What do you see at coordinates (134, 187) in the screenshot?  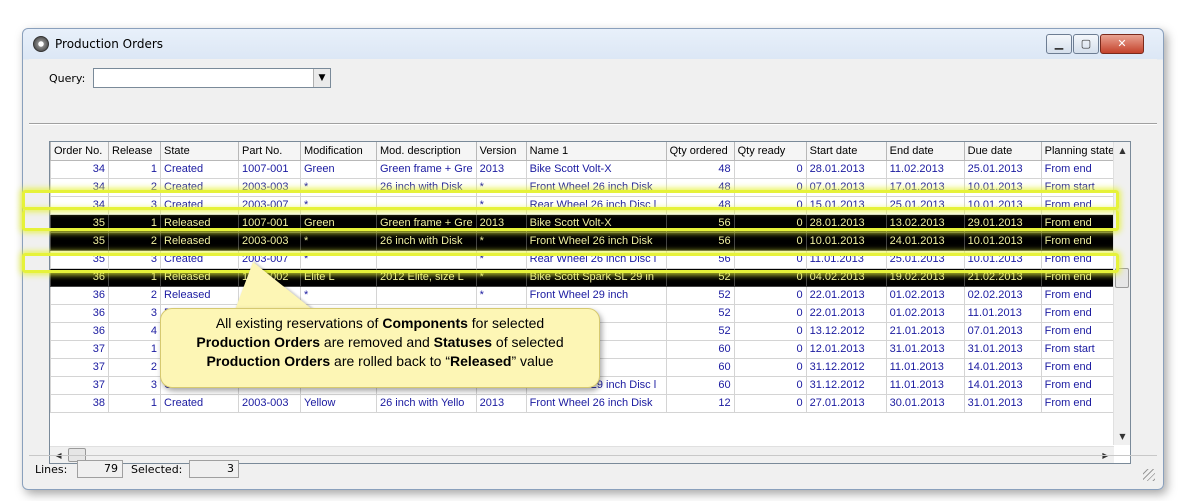 I see `table-cell: 2` at bounding box center [134, 187].